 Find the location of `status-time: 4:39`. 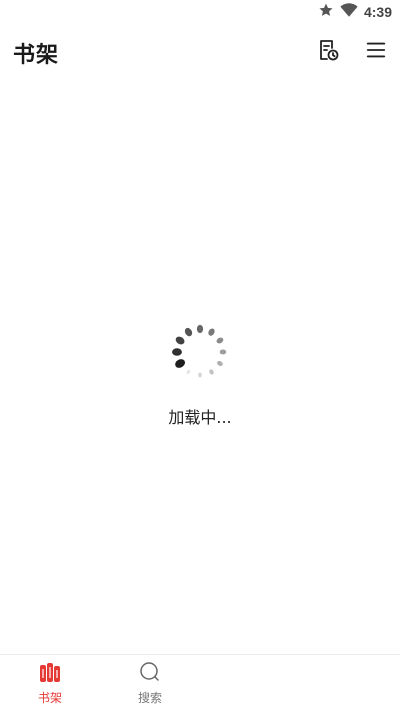

status-time: 4:39 is located at coordinates (377, 12).